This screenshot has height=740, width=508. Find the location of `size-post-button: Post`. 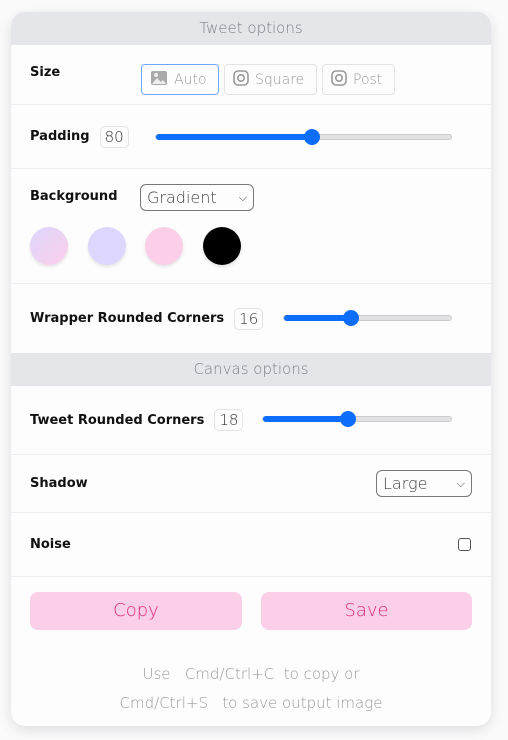

size-post-button: Post is located at coordinates (358, 79).